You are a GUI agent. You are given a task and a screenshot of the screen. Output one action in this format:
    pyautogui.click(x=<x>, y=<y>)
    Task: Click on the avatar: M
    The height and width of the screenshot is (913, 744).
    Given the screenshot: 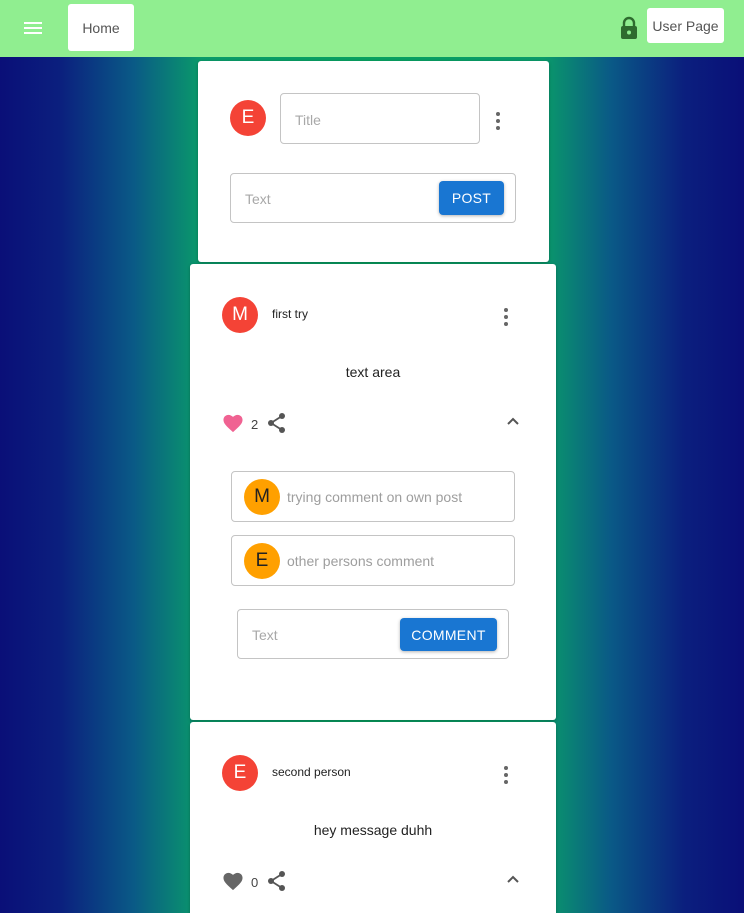 What is the action you would take?
    pyautogui.click(x=240, y=315)
    